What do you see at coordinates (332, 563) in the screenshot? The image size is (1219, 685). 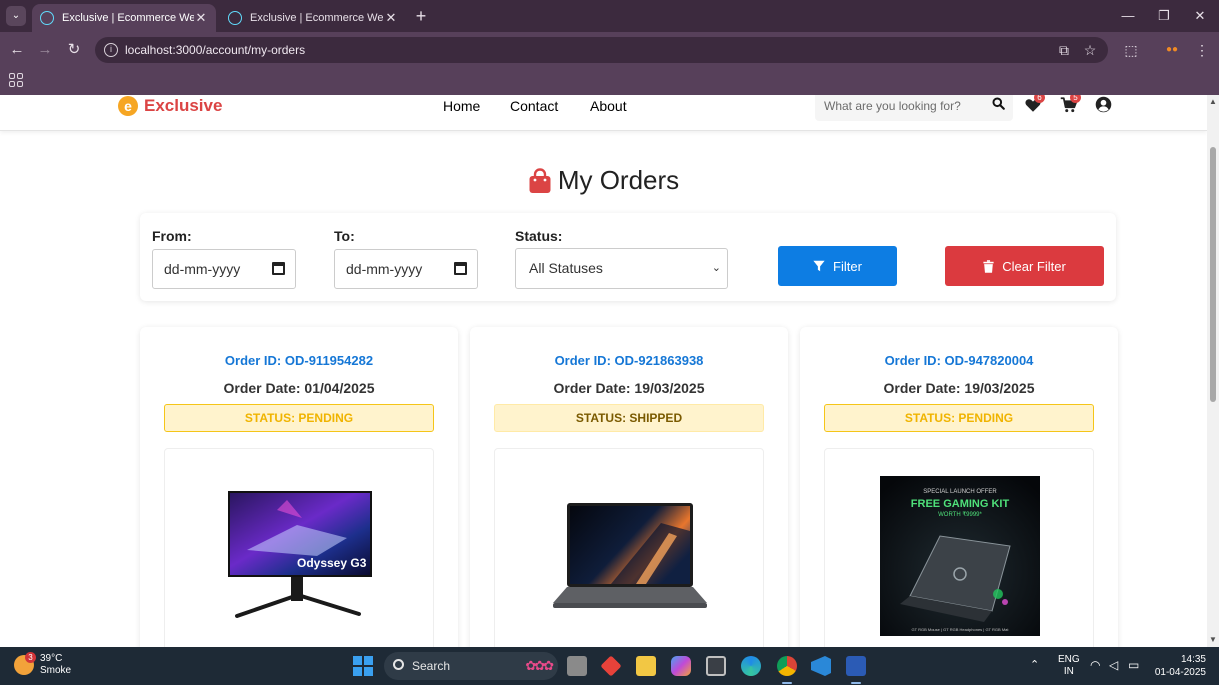 I see `monitor-image-text: Odyssey G3` at bounding box center [332, 563].